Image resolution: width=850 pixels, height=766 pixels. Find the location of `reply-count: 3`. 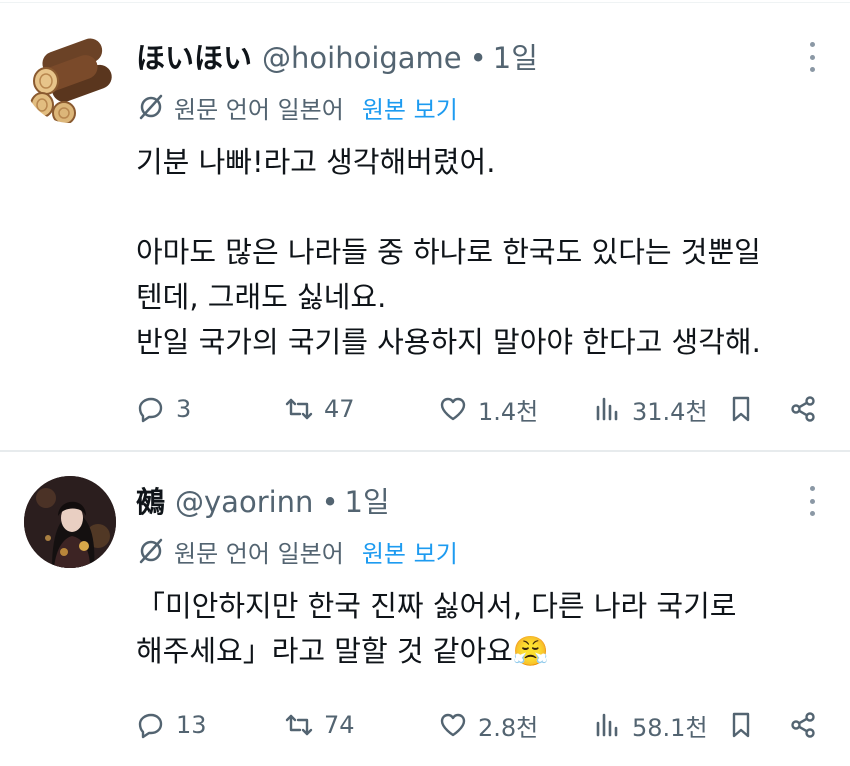

reply-count: 3 is located at coordinates (184, 409).